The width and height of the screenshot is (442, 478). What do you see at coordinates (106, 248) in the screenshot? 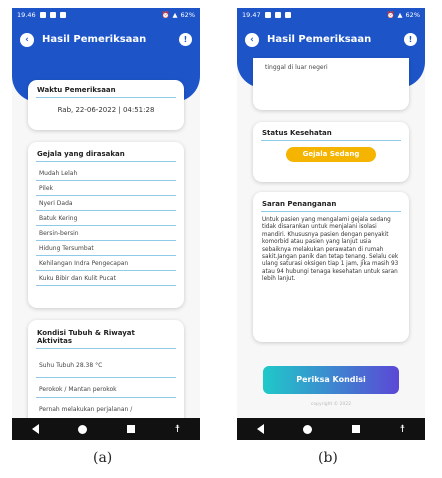
I see `list-item: Hidung Tersumbat` at bounding box center [106, 248].